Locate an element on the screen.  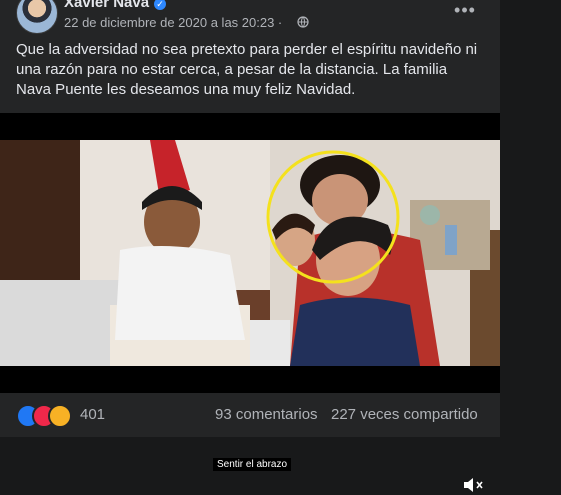
reaction-count: 401 is located at coordinates (92, 414).